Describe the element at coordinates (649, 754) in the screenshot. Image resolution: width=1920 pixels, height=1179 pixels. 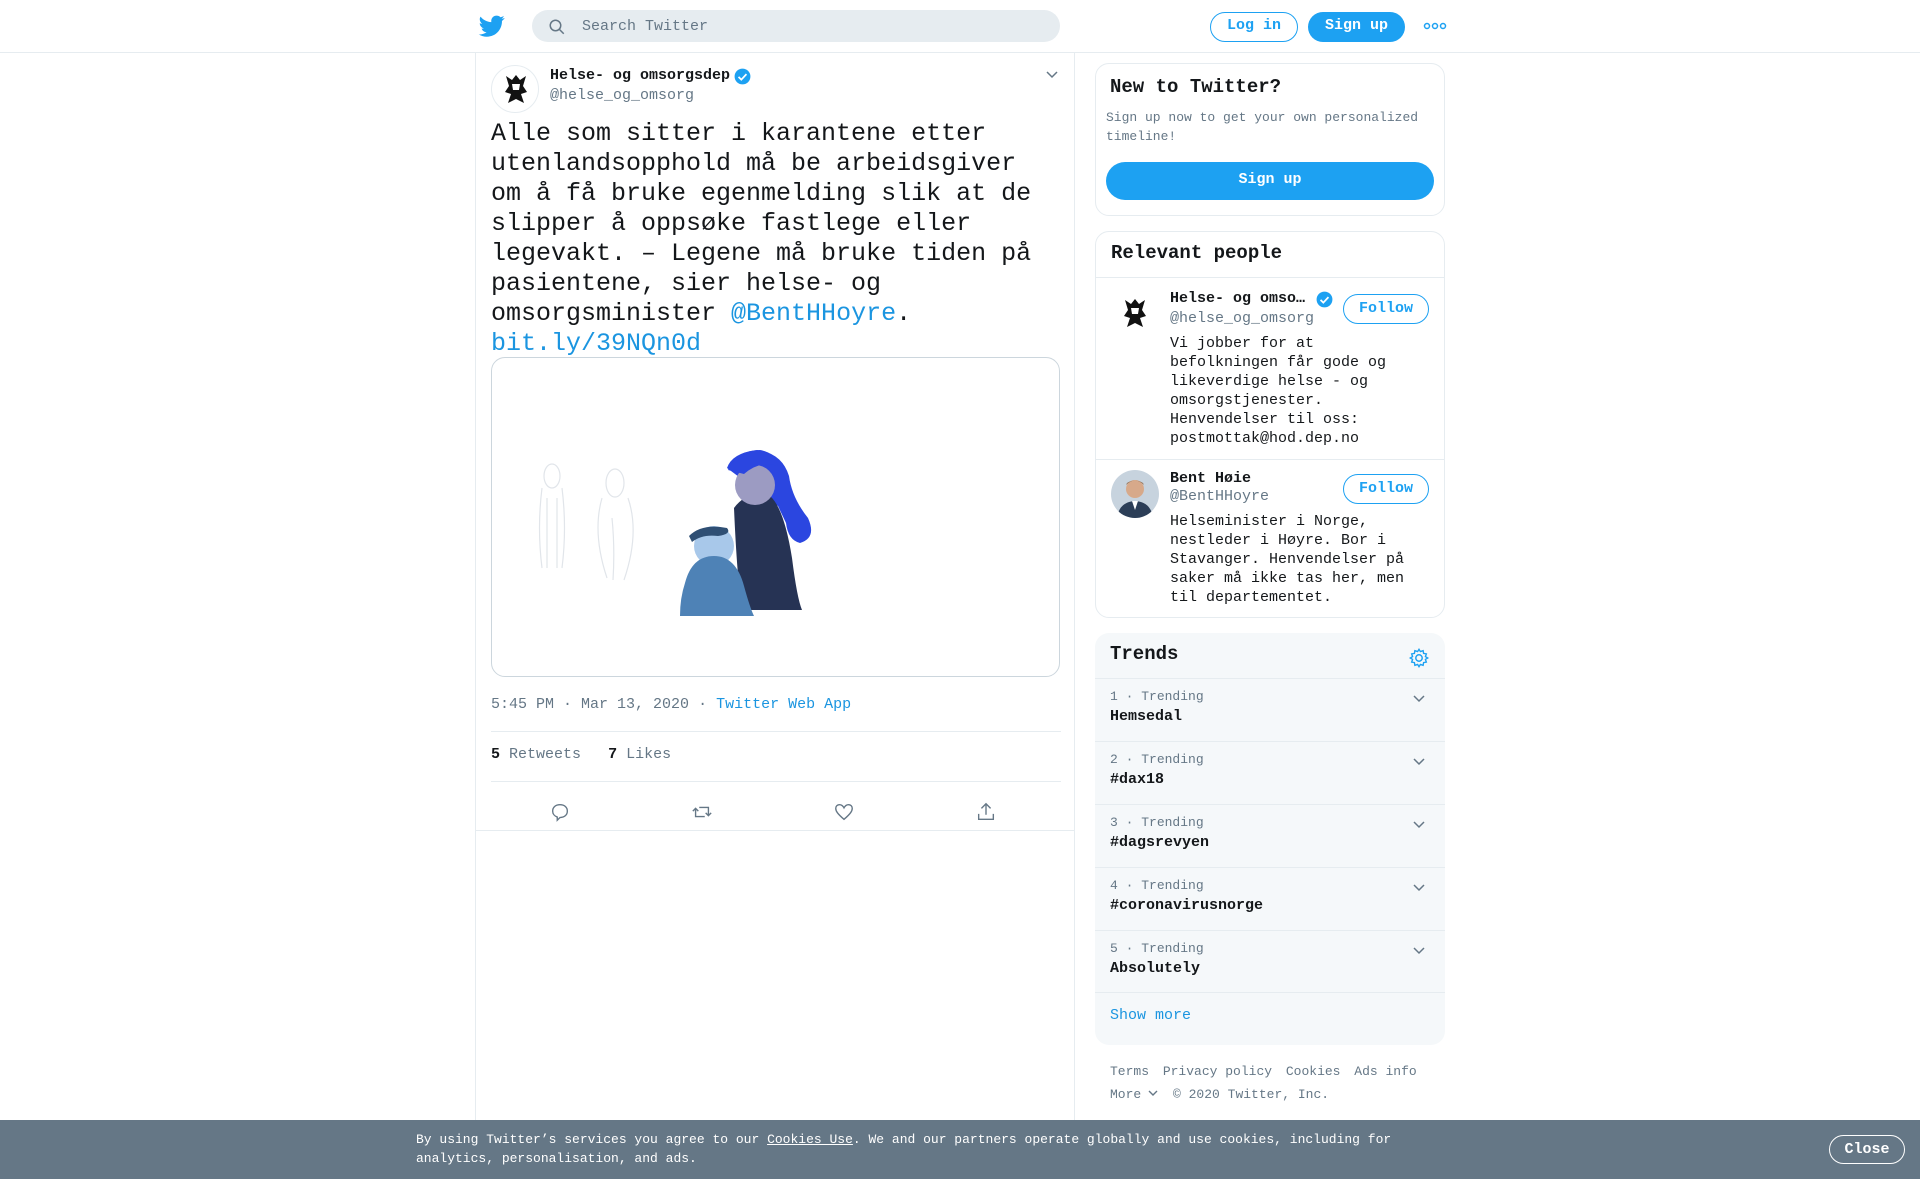
I see `likes-label: Likes` at that location.